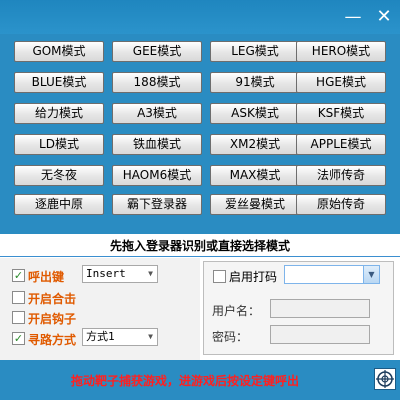 The height and width of the screenshot is (400, 400). I want to click on options-column: ✓ 呼出键 Insert ▼ 开启合击 开启钩子 ✓ 寻路方式 方式1 ▼, so click(100, 309).